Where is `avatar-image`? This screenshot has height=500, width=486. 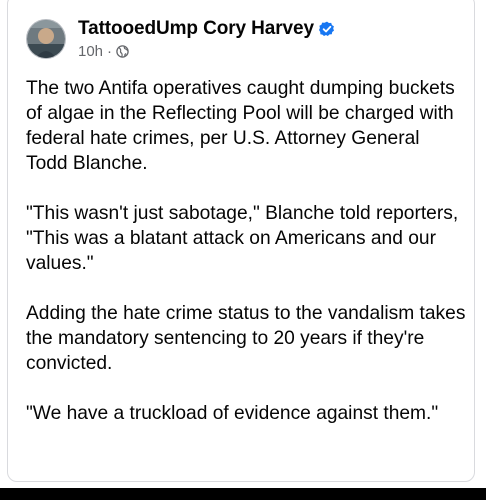
avatar-image is located at coordinates (46, 39).